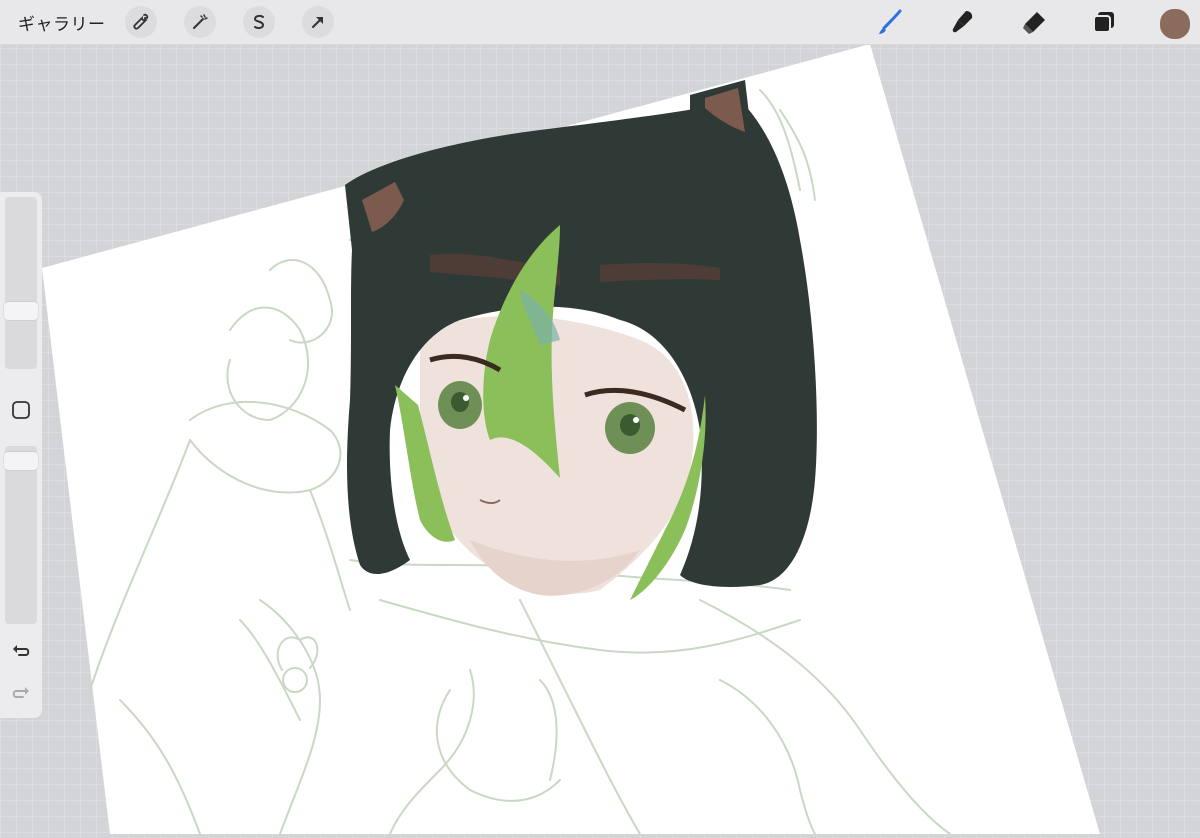 The height and width of the screenshot is (838, 1200). What do you see at coordinates (1034, 22) in the screenshot?
I see `eraser-icon` at bounding box center [1034, 22].